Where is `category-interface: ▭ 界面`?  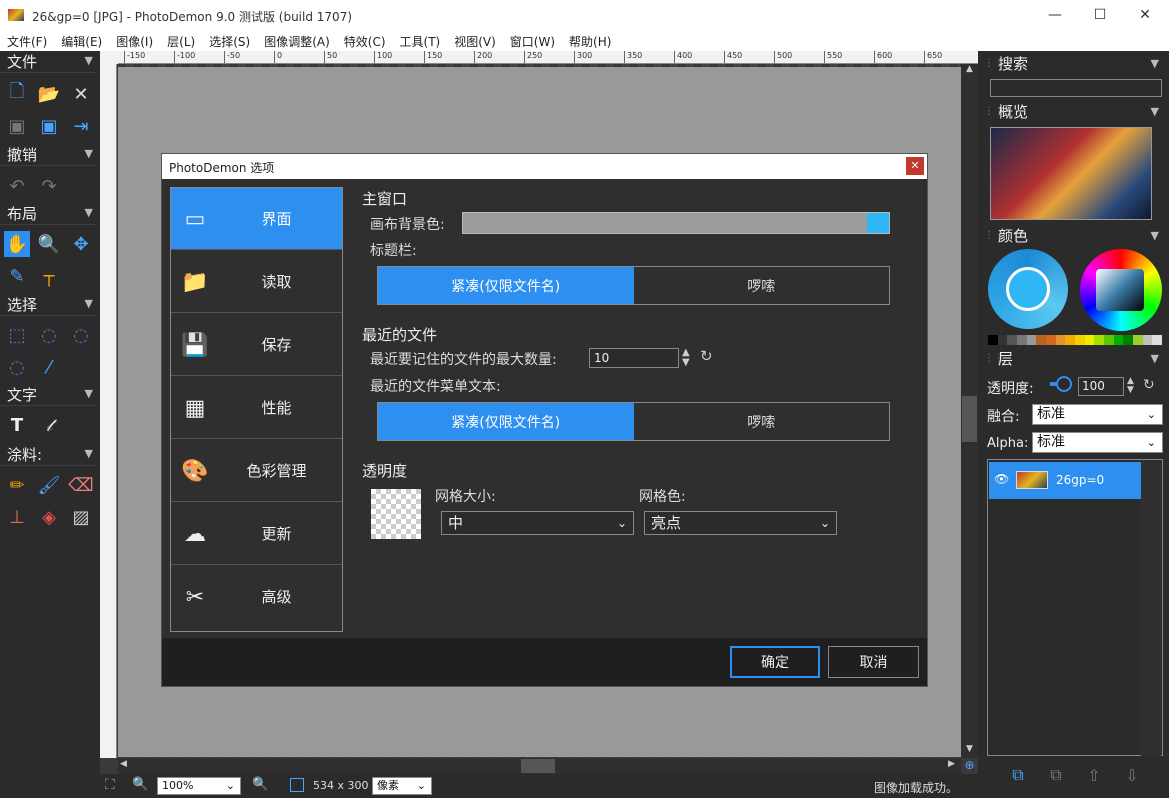 category-interface: ▭ 界面 is located at coordinates (256, 219).